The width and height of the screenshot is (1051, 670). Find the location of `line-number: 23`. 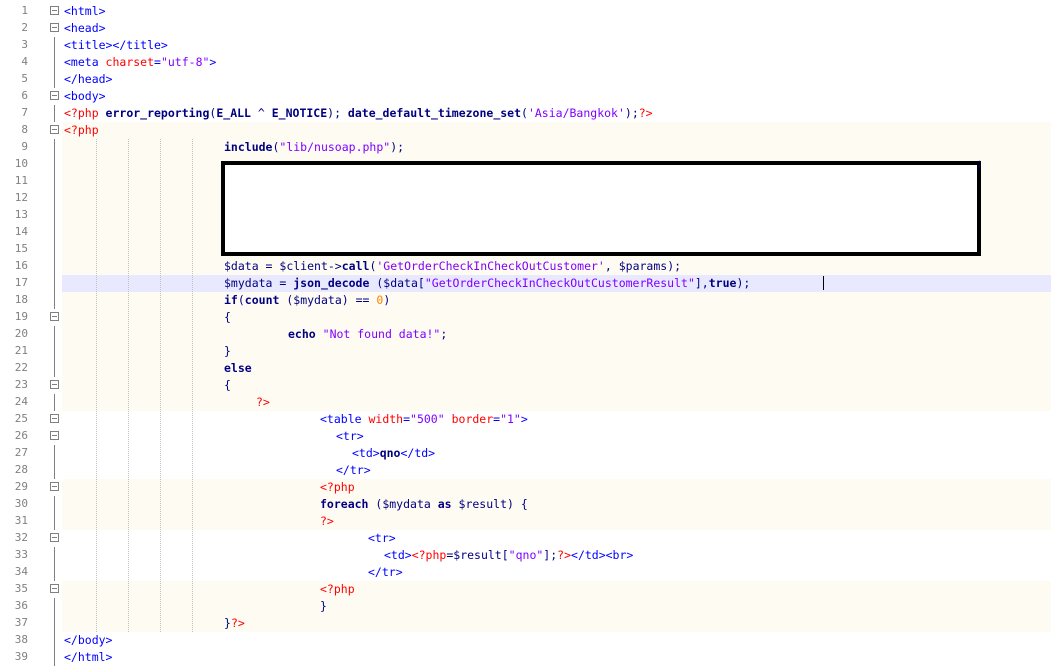

line-number: 23 is located at coordinates (21, 384).